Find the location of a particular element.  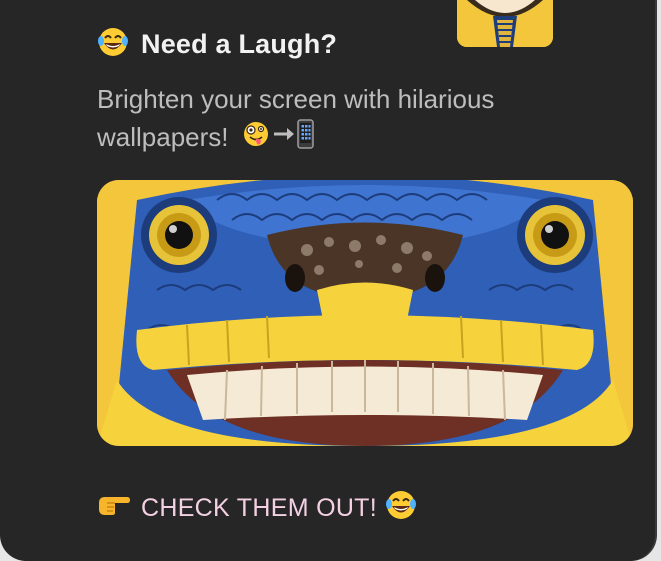

arrow-to-phone-emoji-icon is located at coordinates (294, 139).